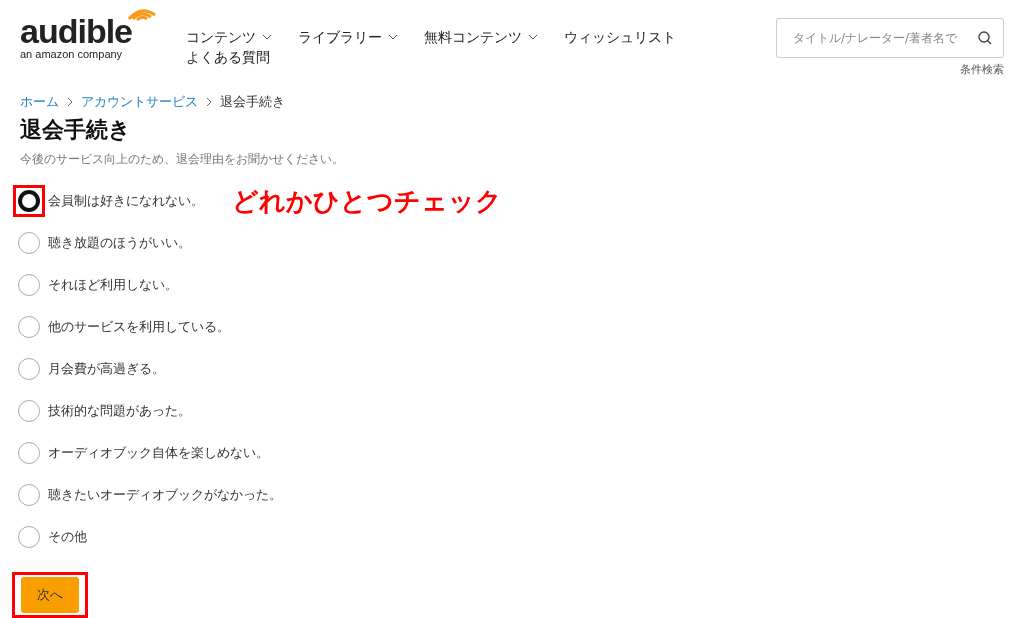  I want to click on reason-label: 他のサービスを利用している。, so click(139, 327).